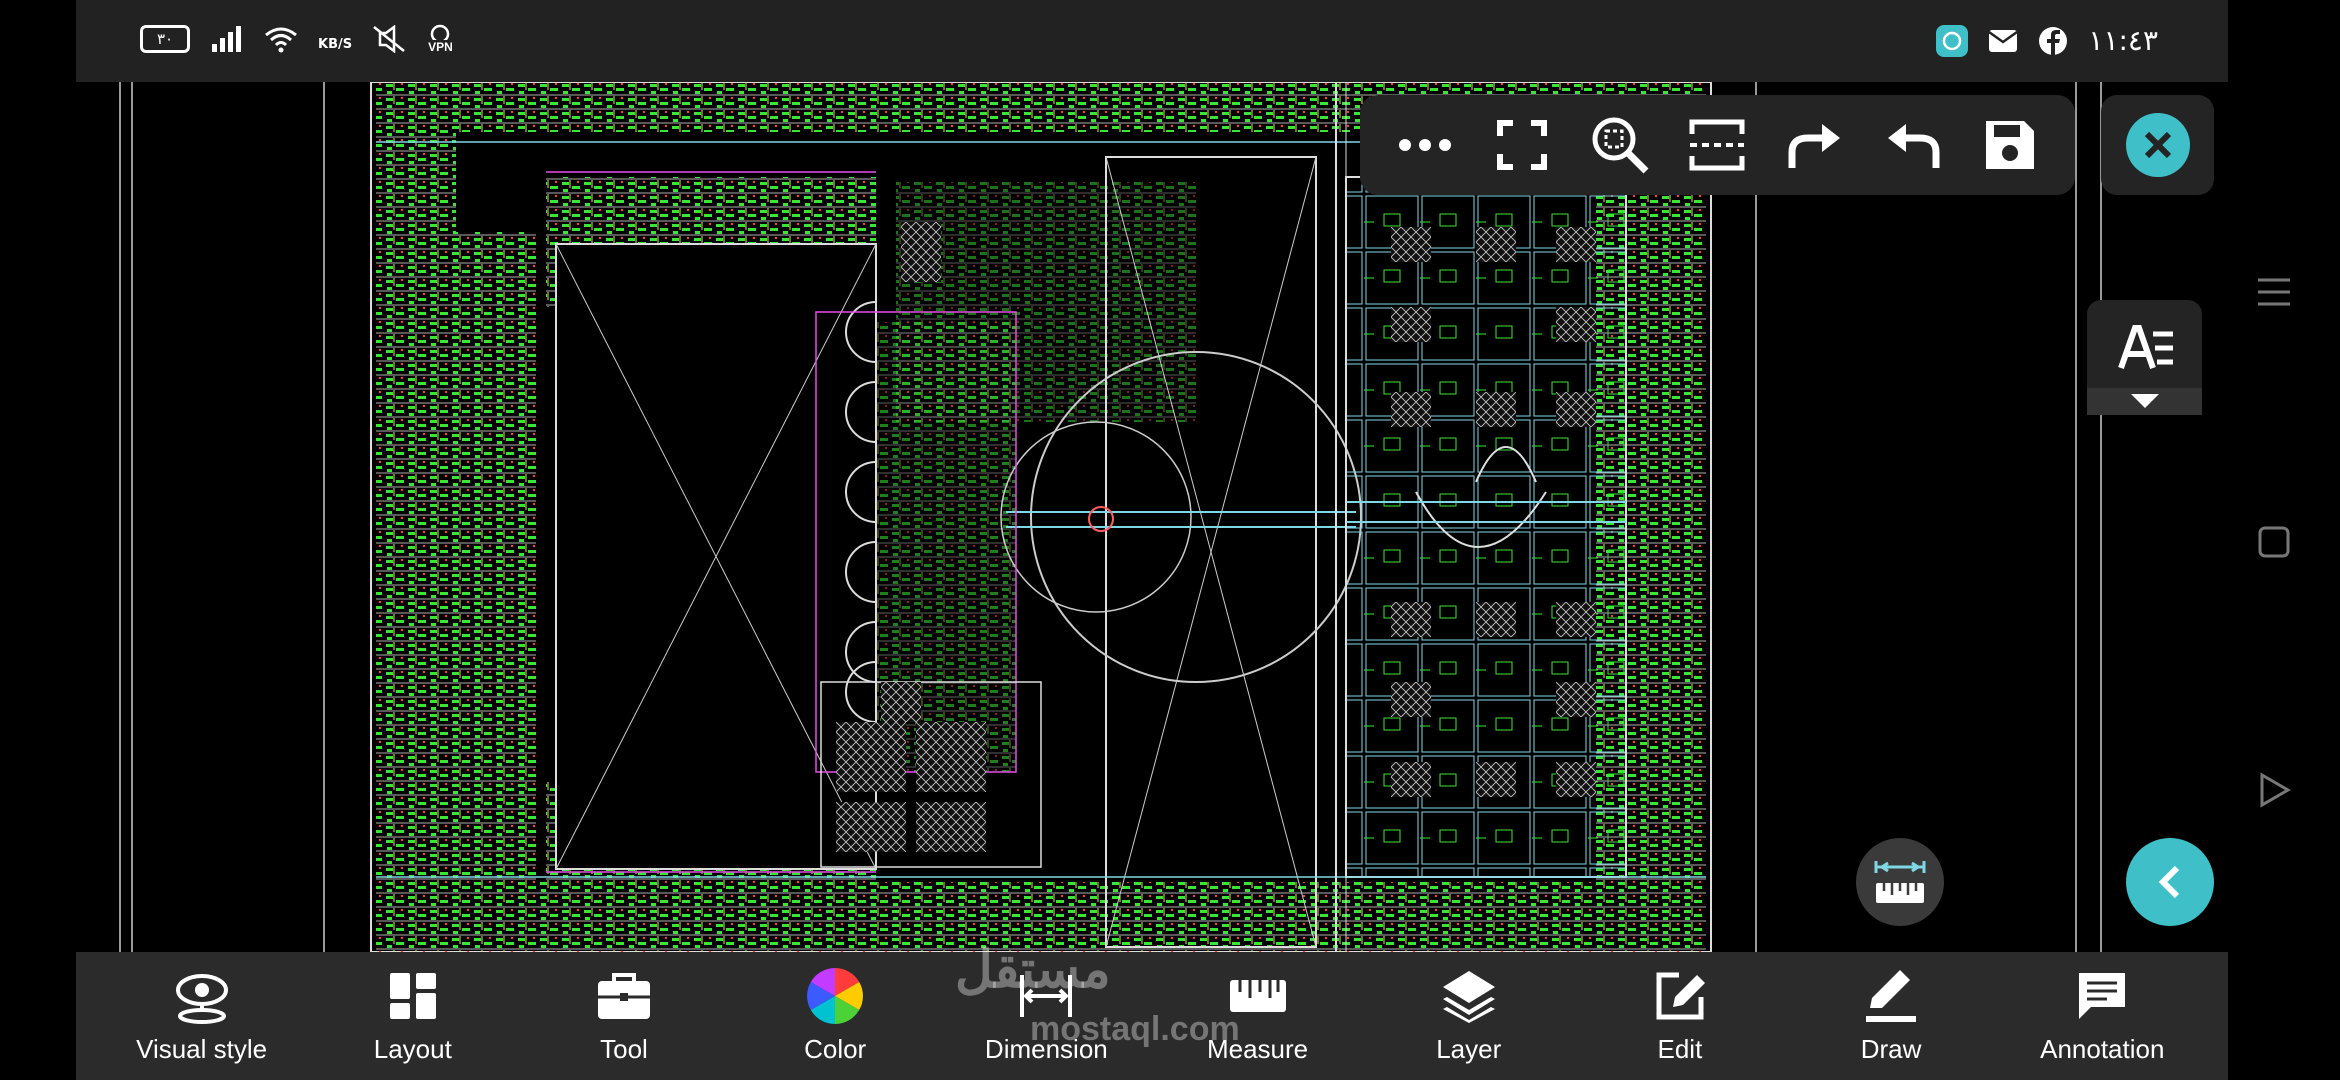 The image size is (2340, 1080). Describe the element at coordinates (2123, 40) in the screenshot. I see `clock: ١١:٤٣` at that location.